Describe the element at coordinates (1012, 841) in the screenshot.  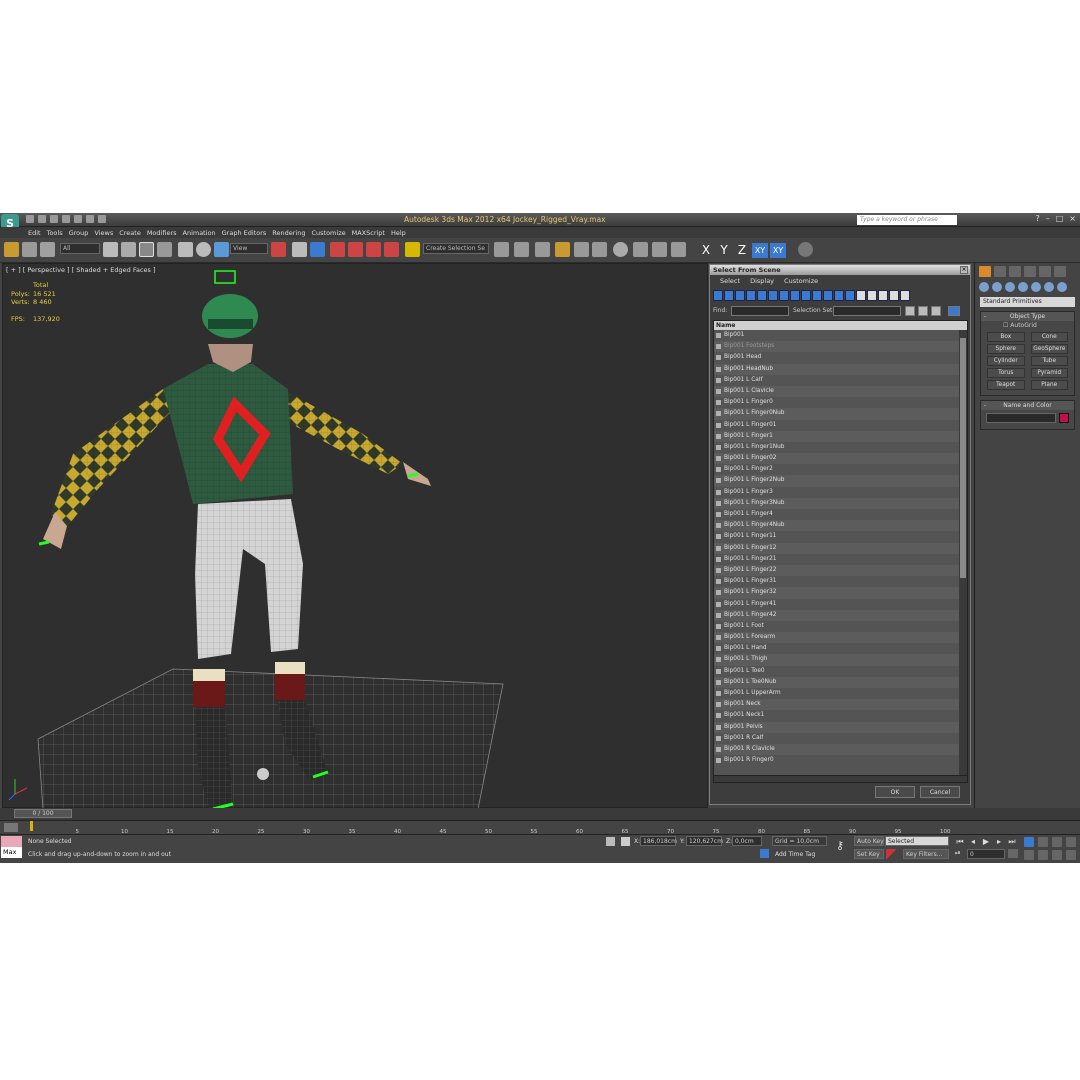
I see `go-to-end-icon: ⏭` at that location.